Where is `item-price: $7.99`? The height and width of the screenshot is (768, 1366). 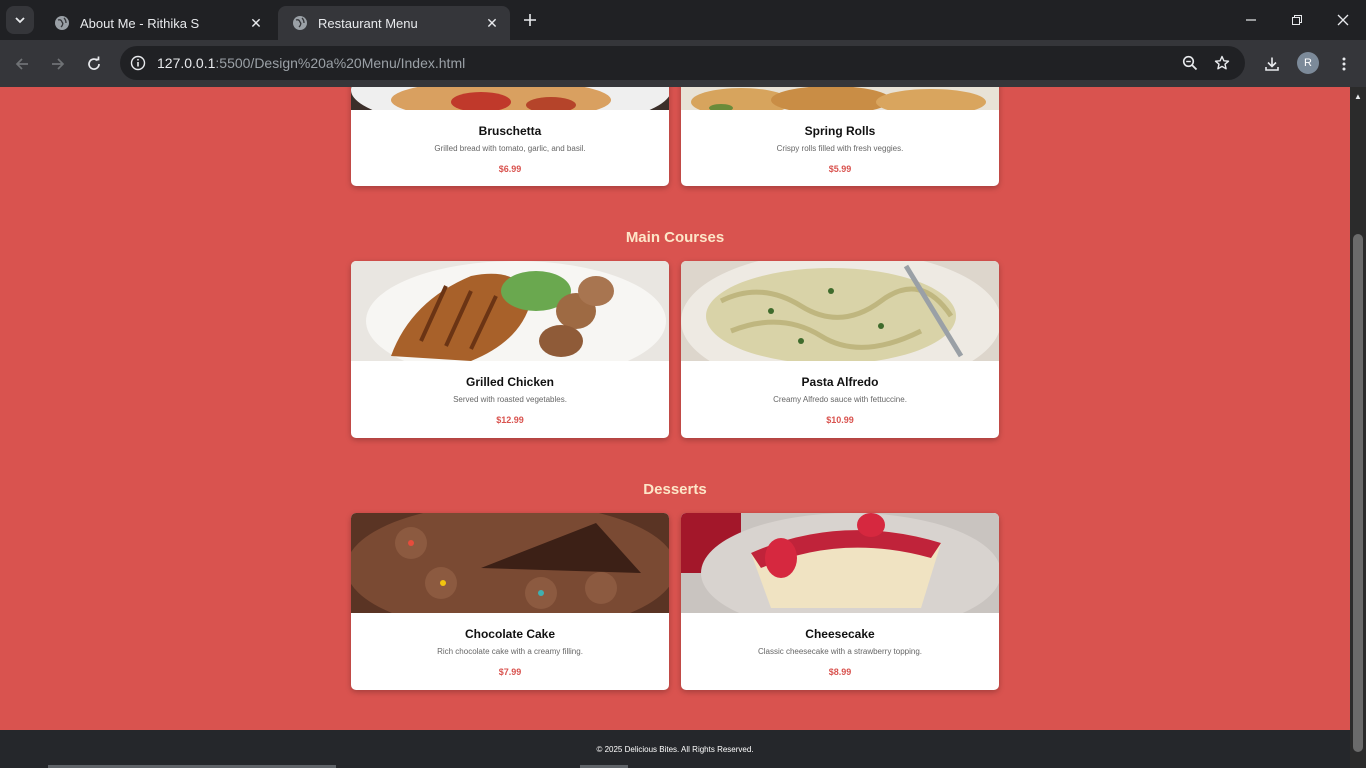
item-price: $7.99 is located at coordinates (510, 672).